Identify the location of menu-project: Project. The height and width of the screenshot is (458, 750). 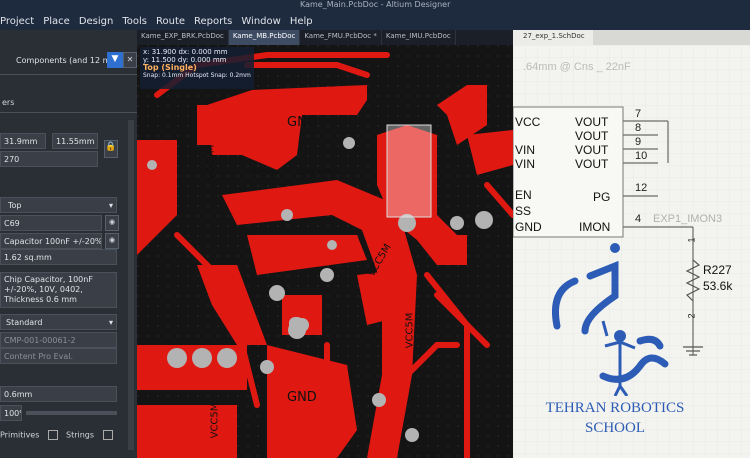
(17, 21).